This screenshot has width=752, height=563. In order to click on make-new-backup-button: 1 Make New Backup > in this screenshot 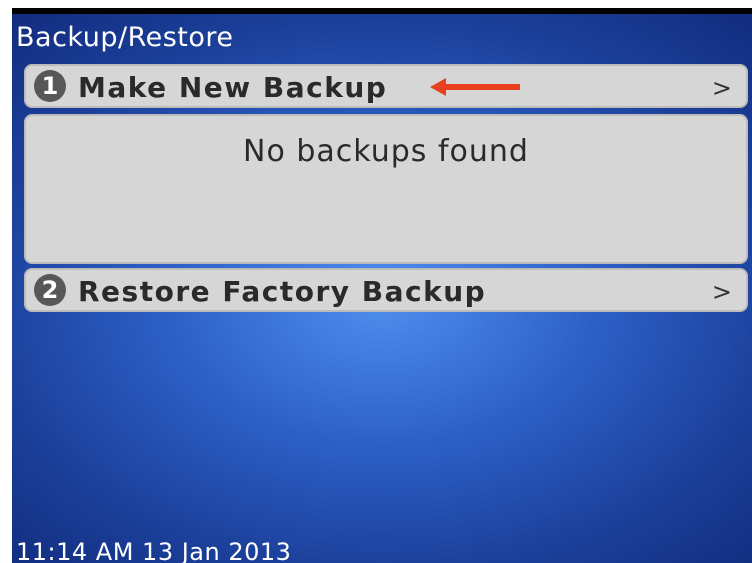, I will do `click(386, 86)`.